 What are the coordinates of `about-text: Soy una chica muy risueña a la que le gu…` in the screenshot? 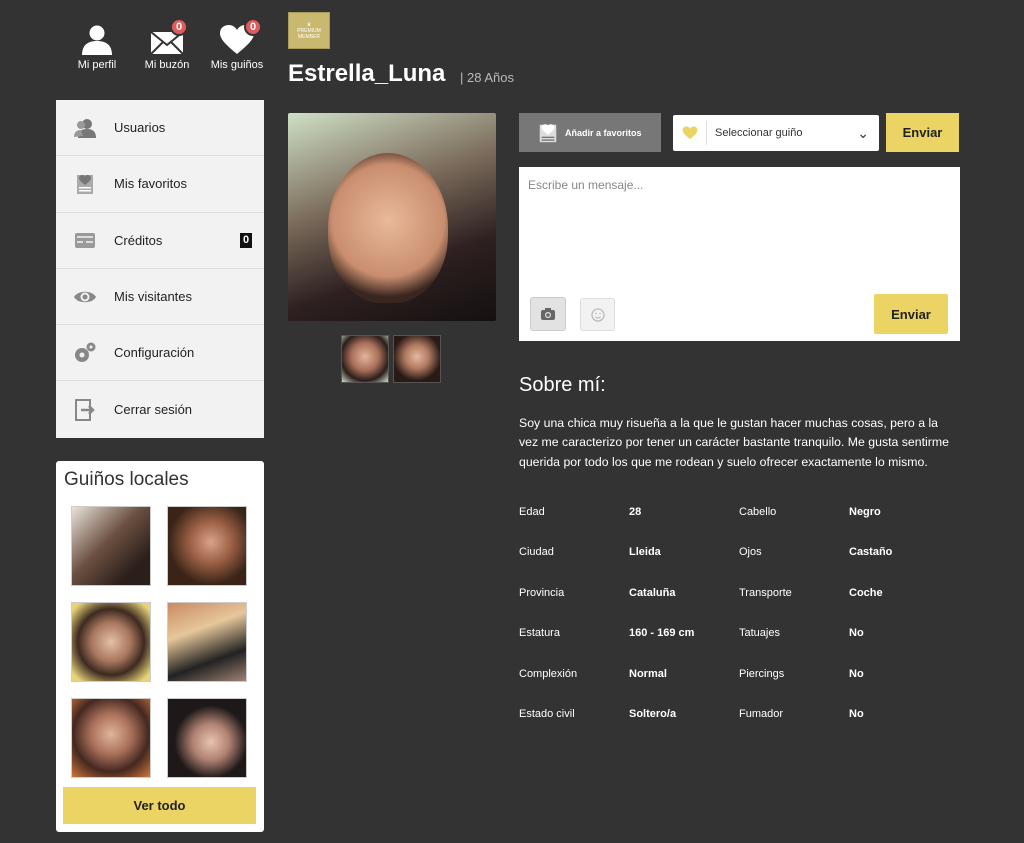 It's located at (734, 442).